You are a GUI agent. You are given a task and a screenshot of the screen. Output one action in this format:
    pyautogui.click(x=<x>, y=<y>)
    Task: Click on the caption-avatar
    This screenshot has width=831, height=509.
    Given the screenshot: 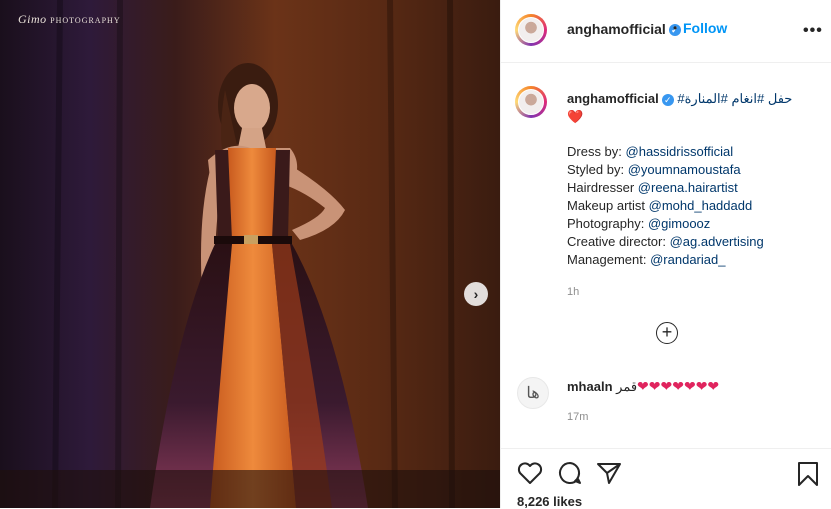 What is the action you would take?
    pyautogui.click(x=531, y=102)
    